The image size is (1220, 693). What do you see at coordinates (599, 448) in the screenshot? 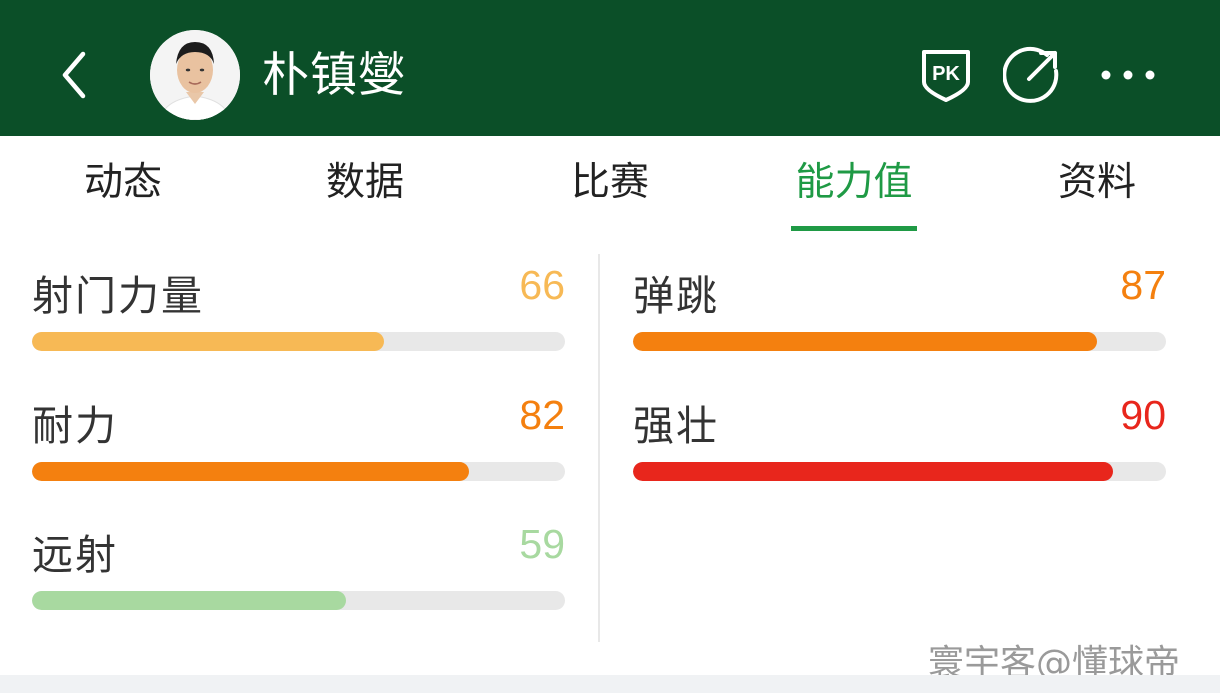
I see `column-divider` at bounding box center [599, 448].